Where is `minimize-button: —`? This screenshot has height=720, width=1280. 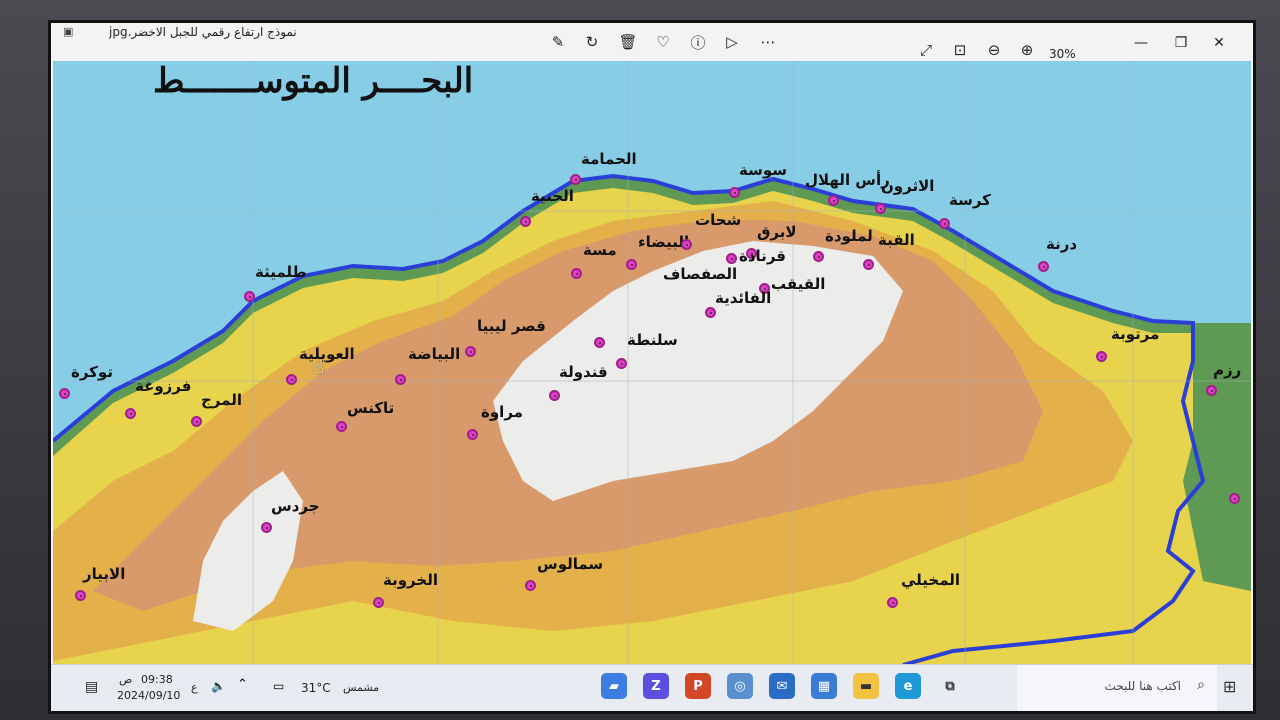
minimize-button: — is located at coordinates (1141, 43).